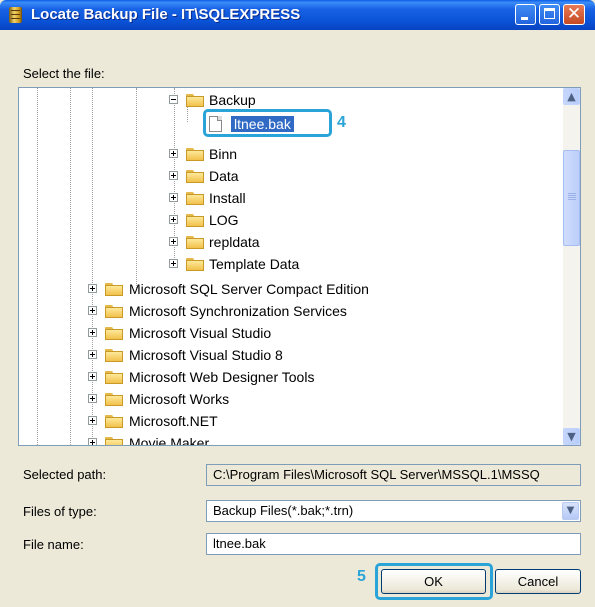 The width and height of the screenshot is (595, 607). What do you see at coordinates (524, 18) in the screenshot?
I see `minimize-icon` at bounding box center [524, 18].